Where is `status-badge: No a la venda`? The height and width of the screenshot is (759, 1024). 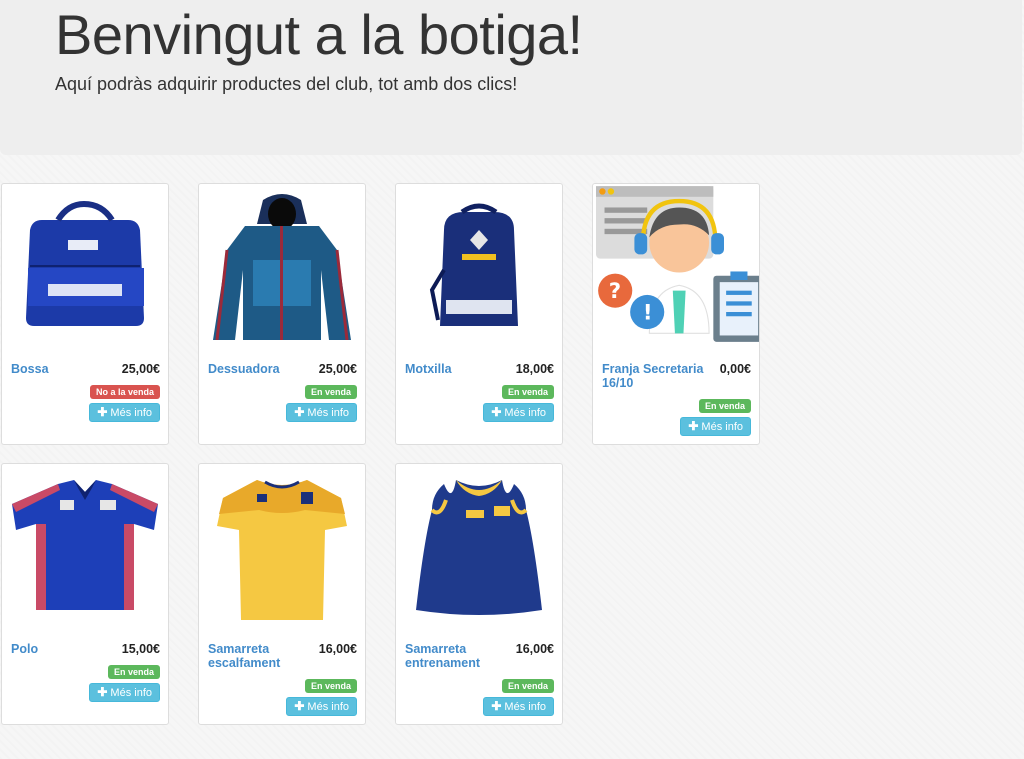 status-badge: No a la venda is located at coordinates (124, 392).